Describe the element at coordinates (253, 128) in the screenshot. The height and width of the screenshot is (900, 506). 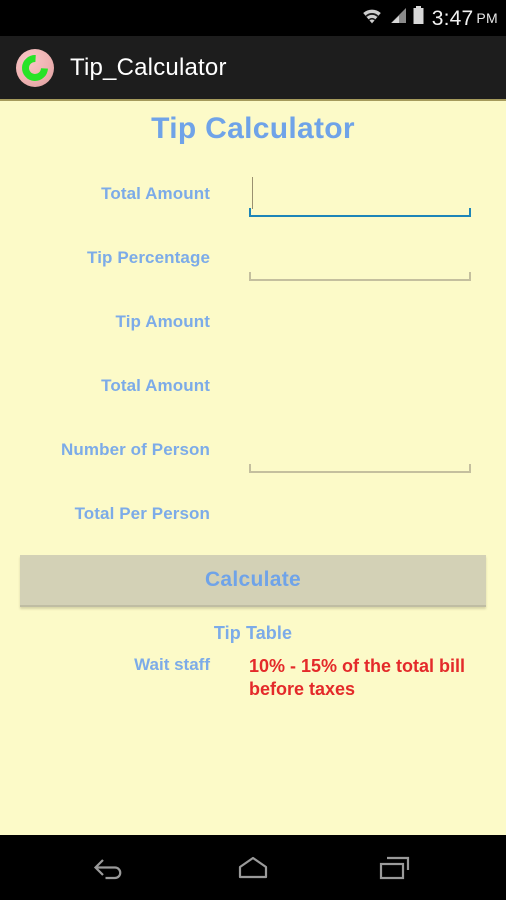
I see `page-title: Tip Calculator` at that location.